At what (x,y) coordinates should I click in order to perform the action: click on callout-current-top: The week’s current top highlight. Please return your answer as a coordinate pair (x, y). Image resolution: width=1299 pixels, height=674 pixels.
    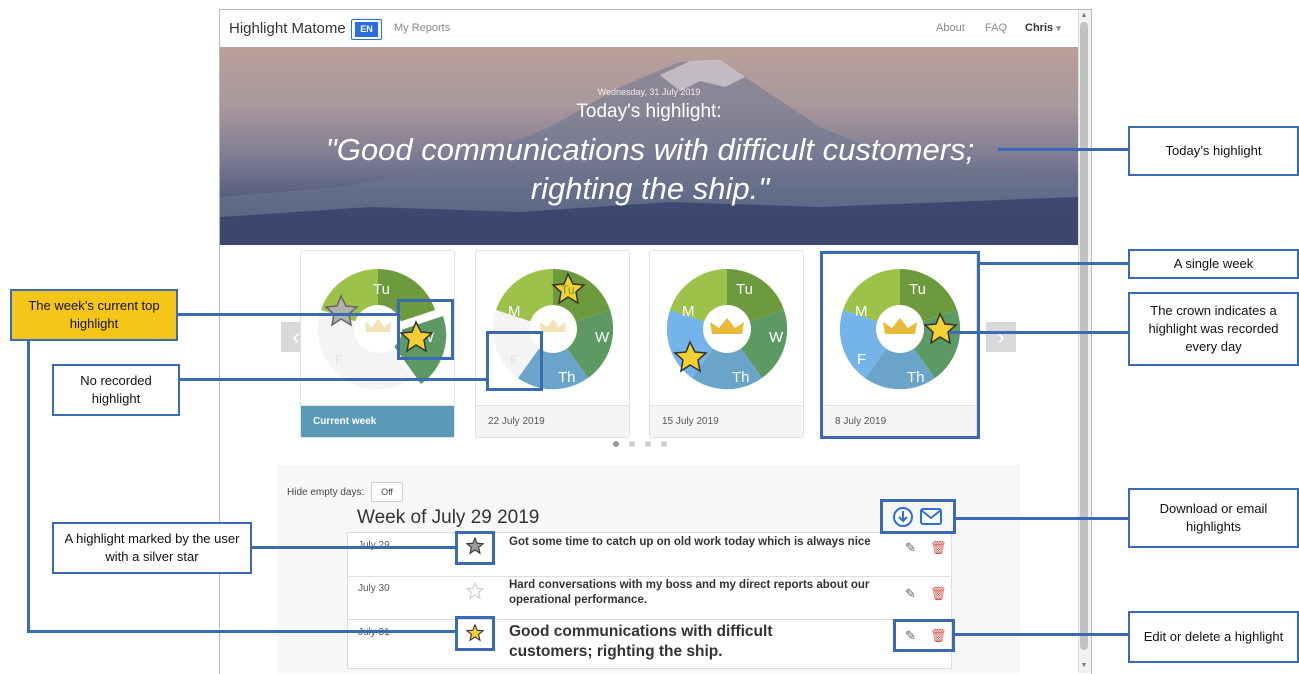
    Looking at the image, I should click on (94, 315).